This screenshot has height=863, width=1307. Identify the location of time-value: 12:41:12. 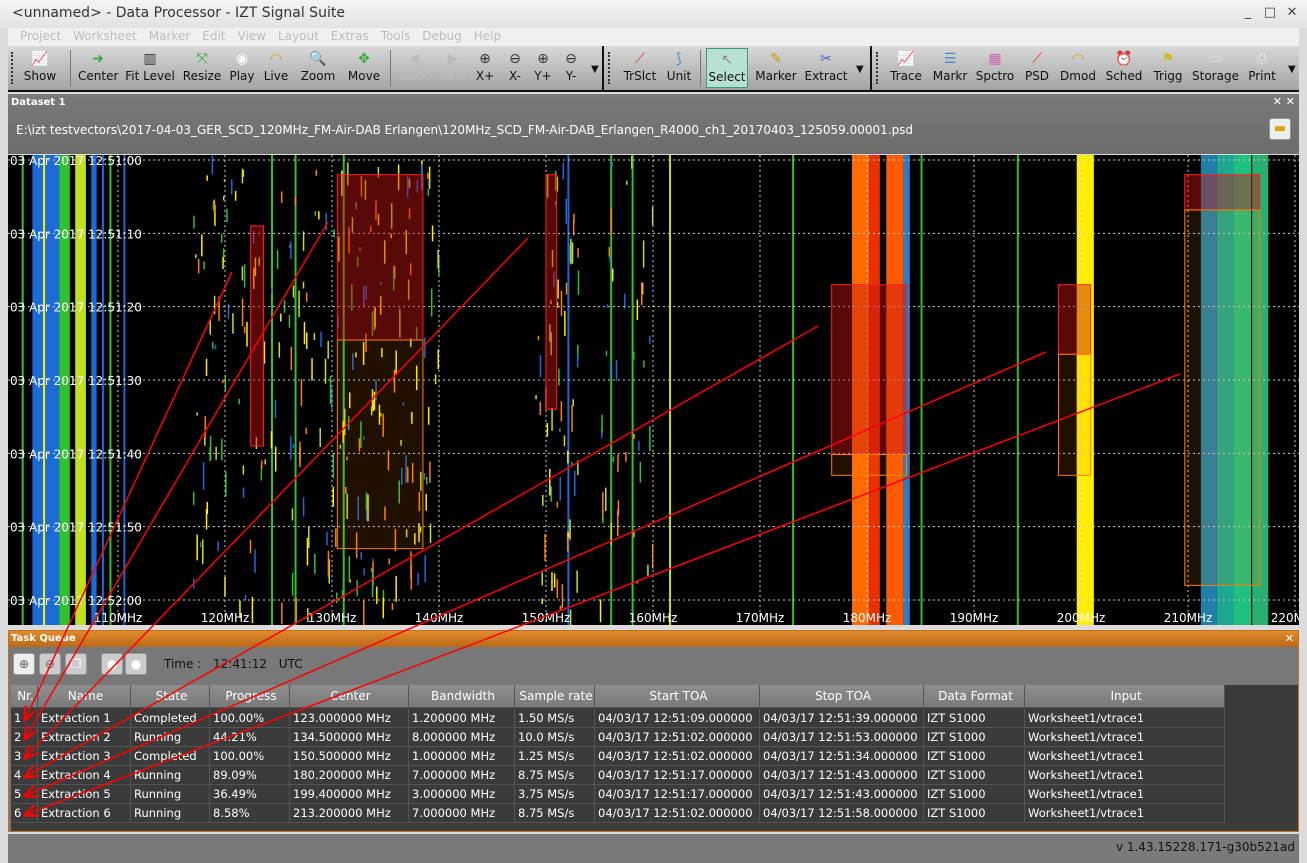
(240, 664).